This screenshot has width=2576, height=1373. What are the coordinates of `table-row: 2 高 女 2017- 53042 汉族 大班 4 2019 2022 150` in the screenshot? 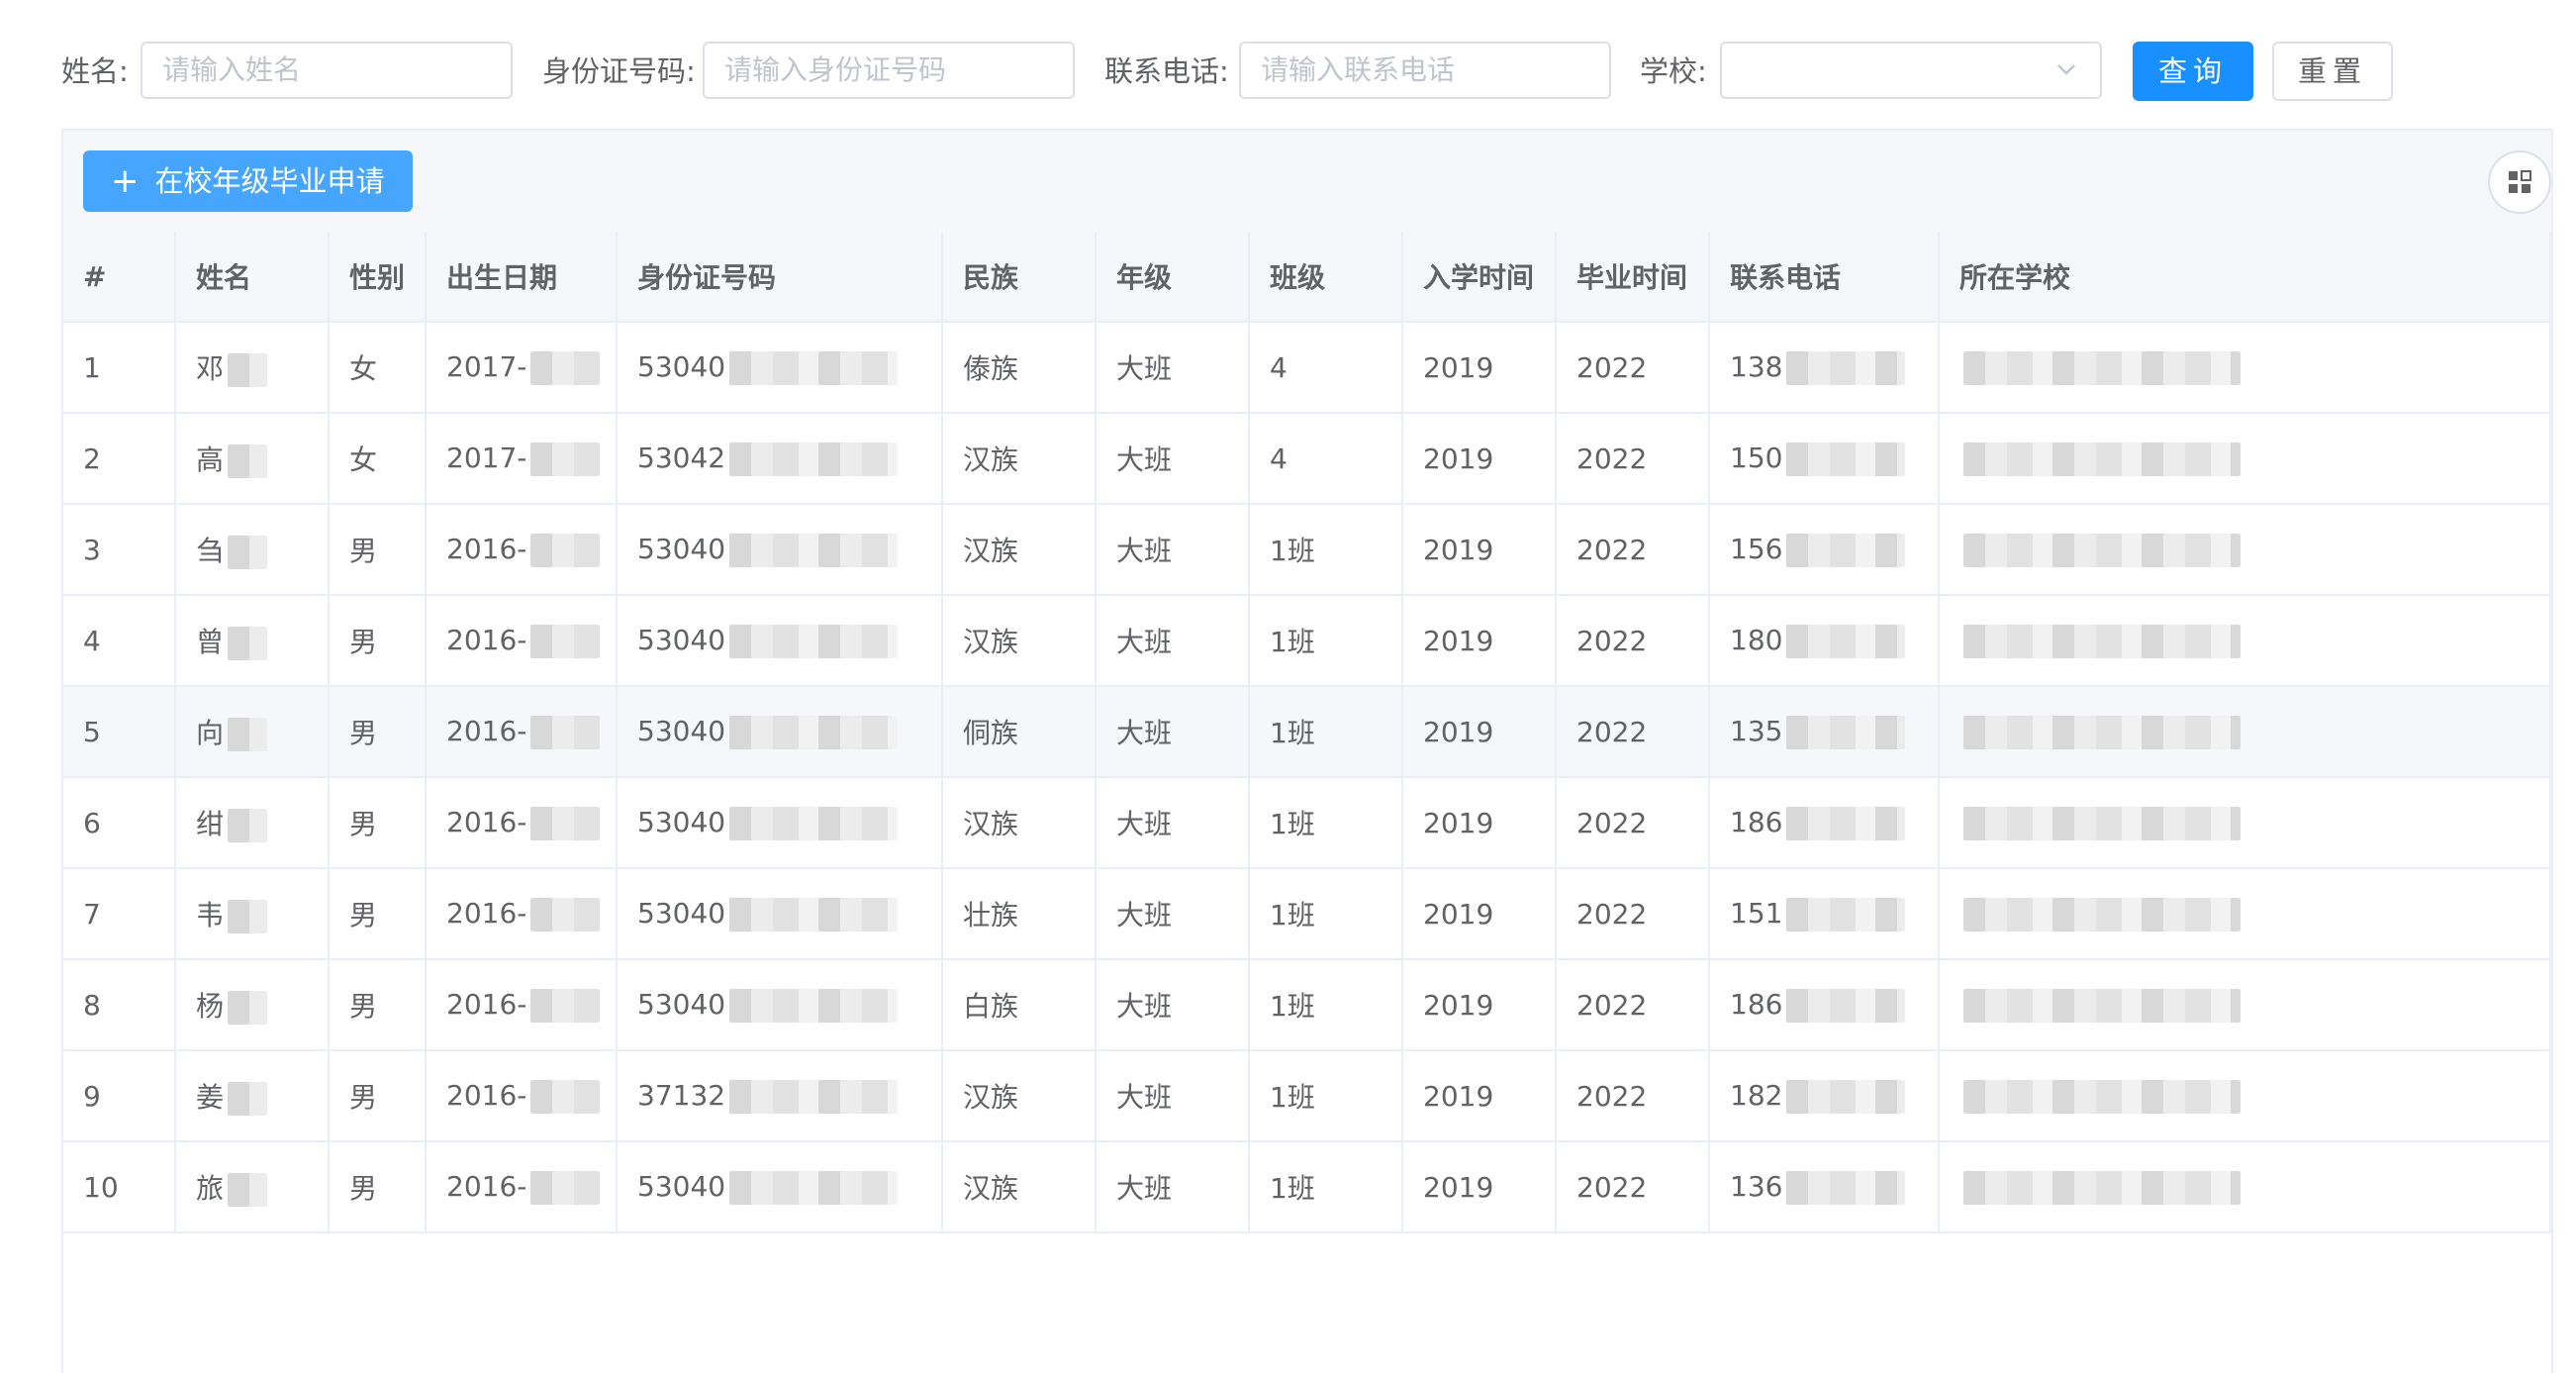 It's located at (1307, 459).